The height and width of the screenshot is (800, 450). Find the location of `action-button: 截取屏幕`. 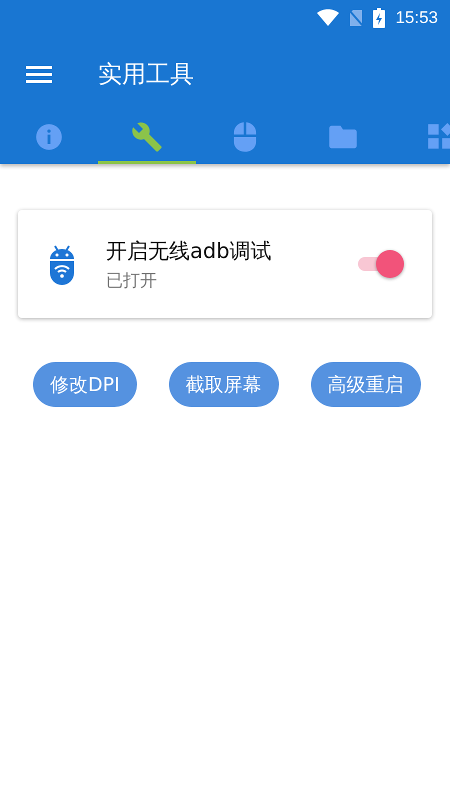

action-button: 截取屏幕 is located at coordinates (223, 384).